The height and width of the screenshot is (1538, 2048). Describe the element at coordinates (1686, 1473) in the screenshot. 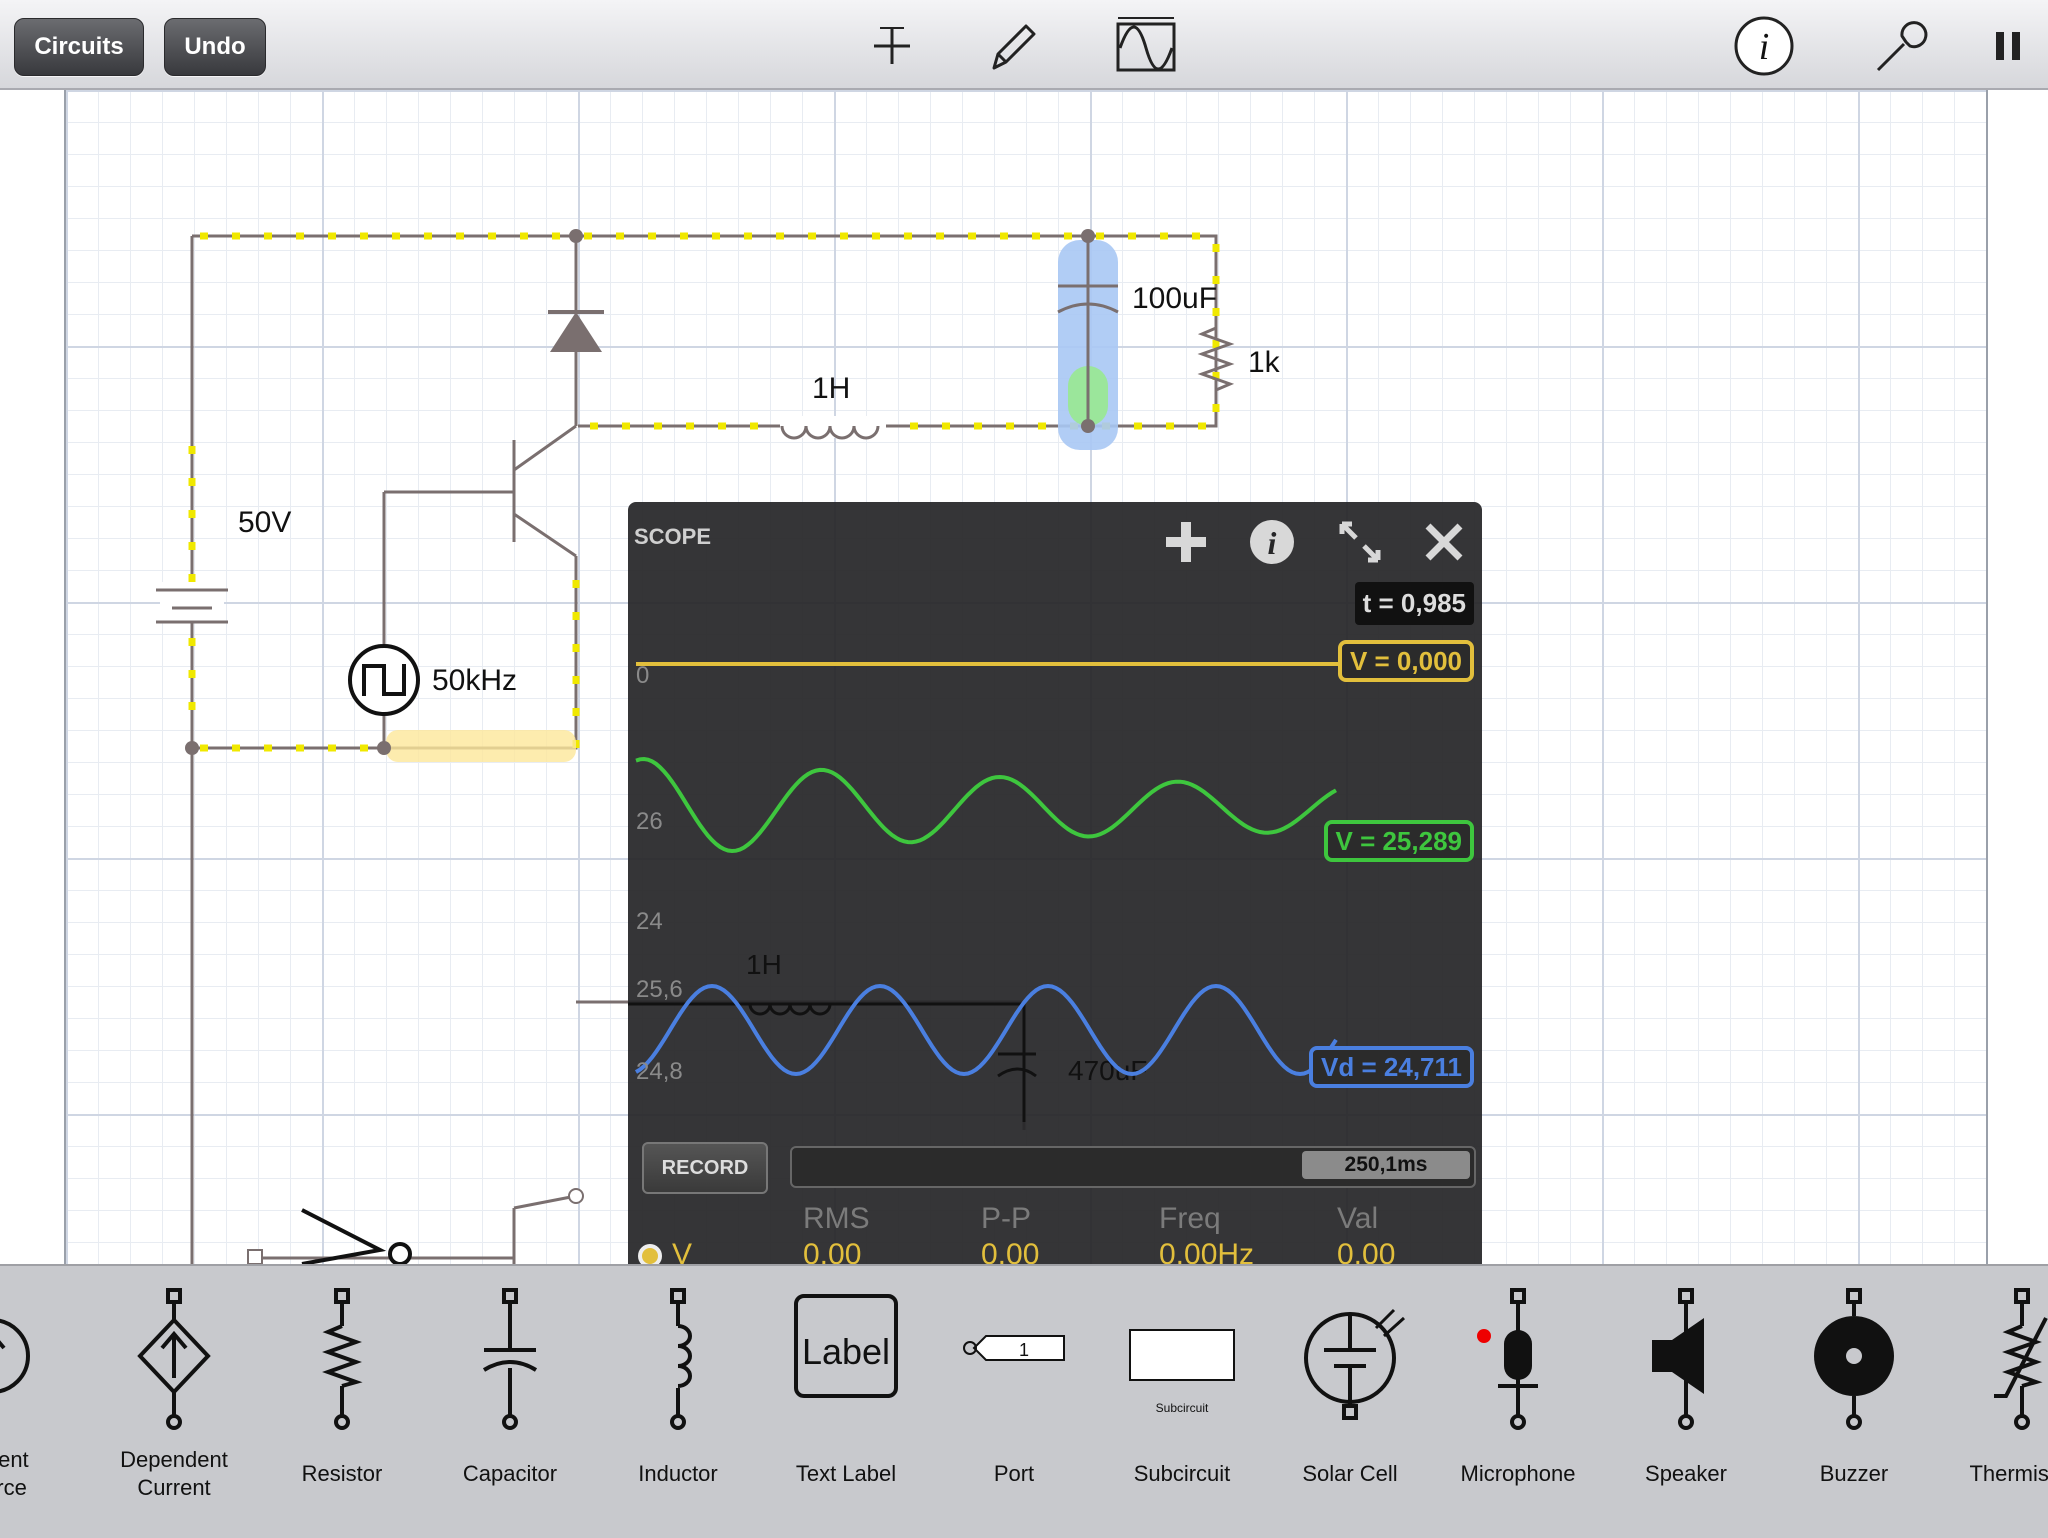

I see `palette-item-label: Speaker` at that location.